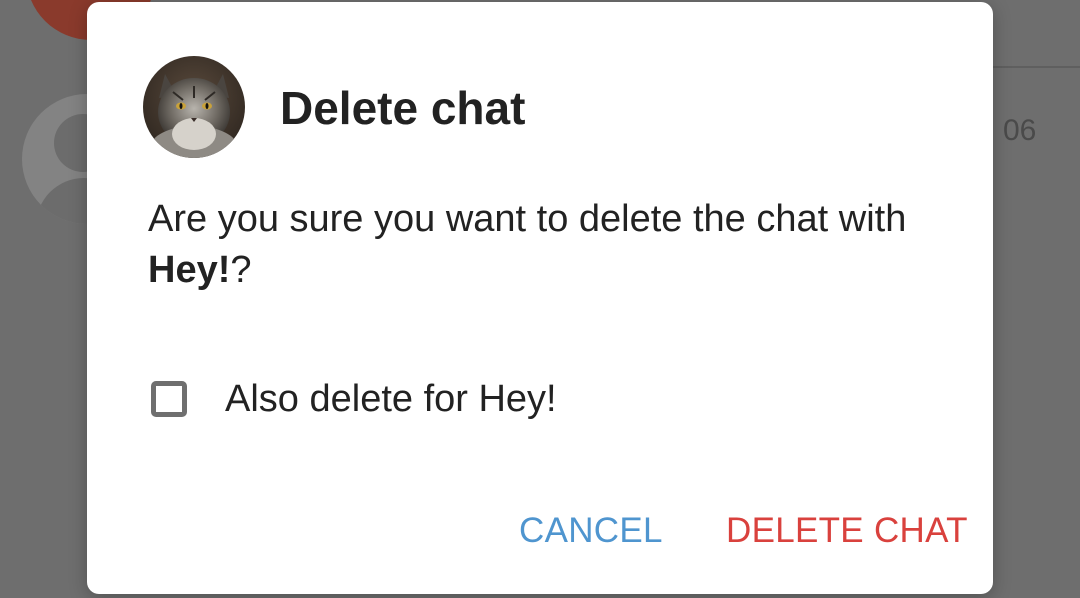 The height and width of the screenshot is (598, 1080). I want to click on also-delete-checkbox, so click(169, 399).